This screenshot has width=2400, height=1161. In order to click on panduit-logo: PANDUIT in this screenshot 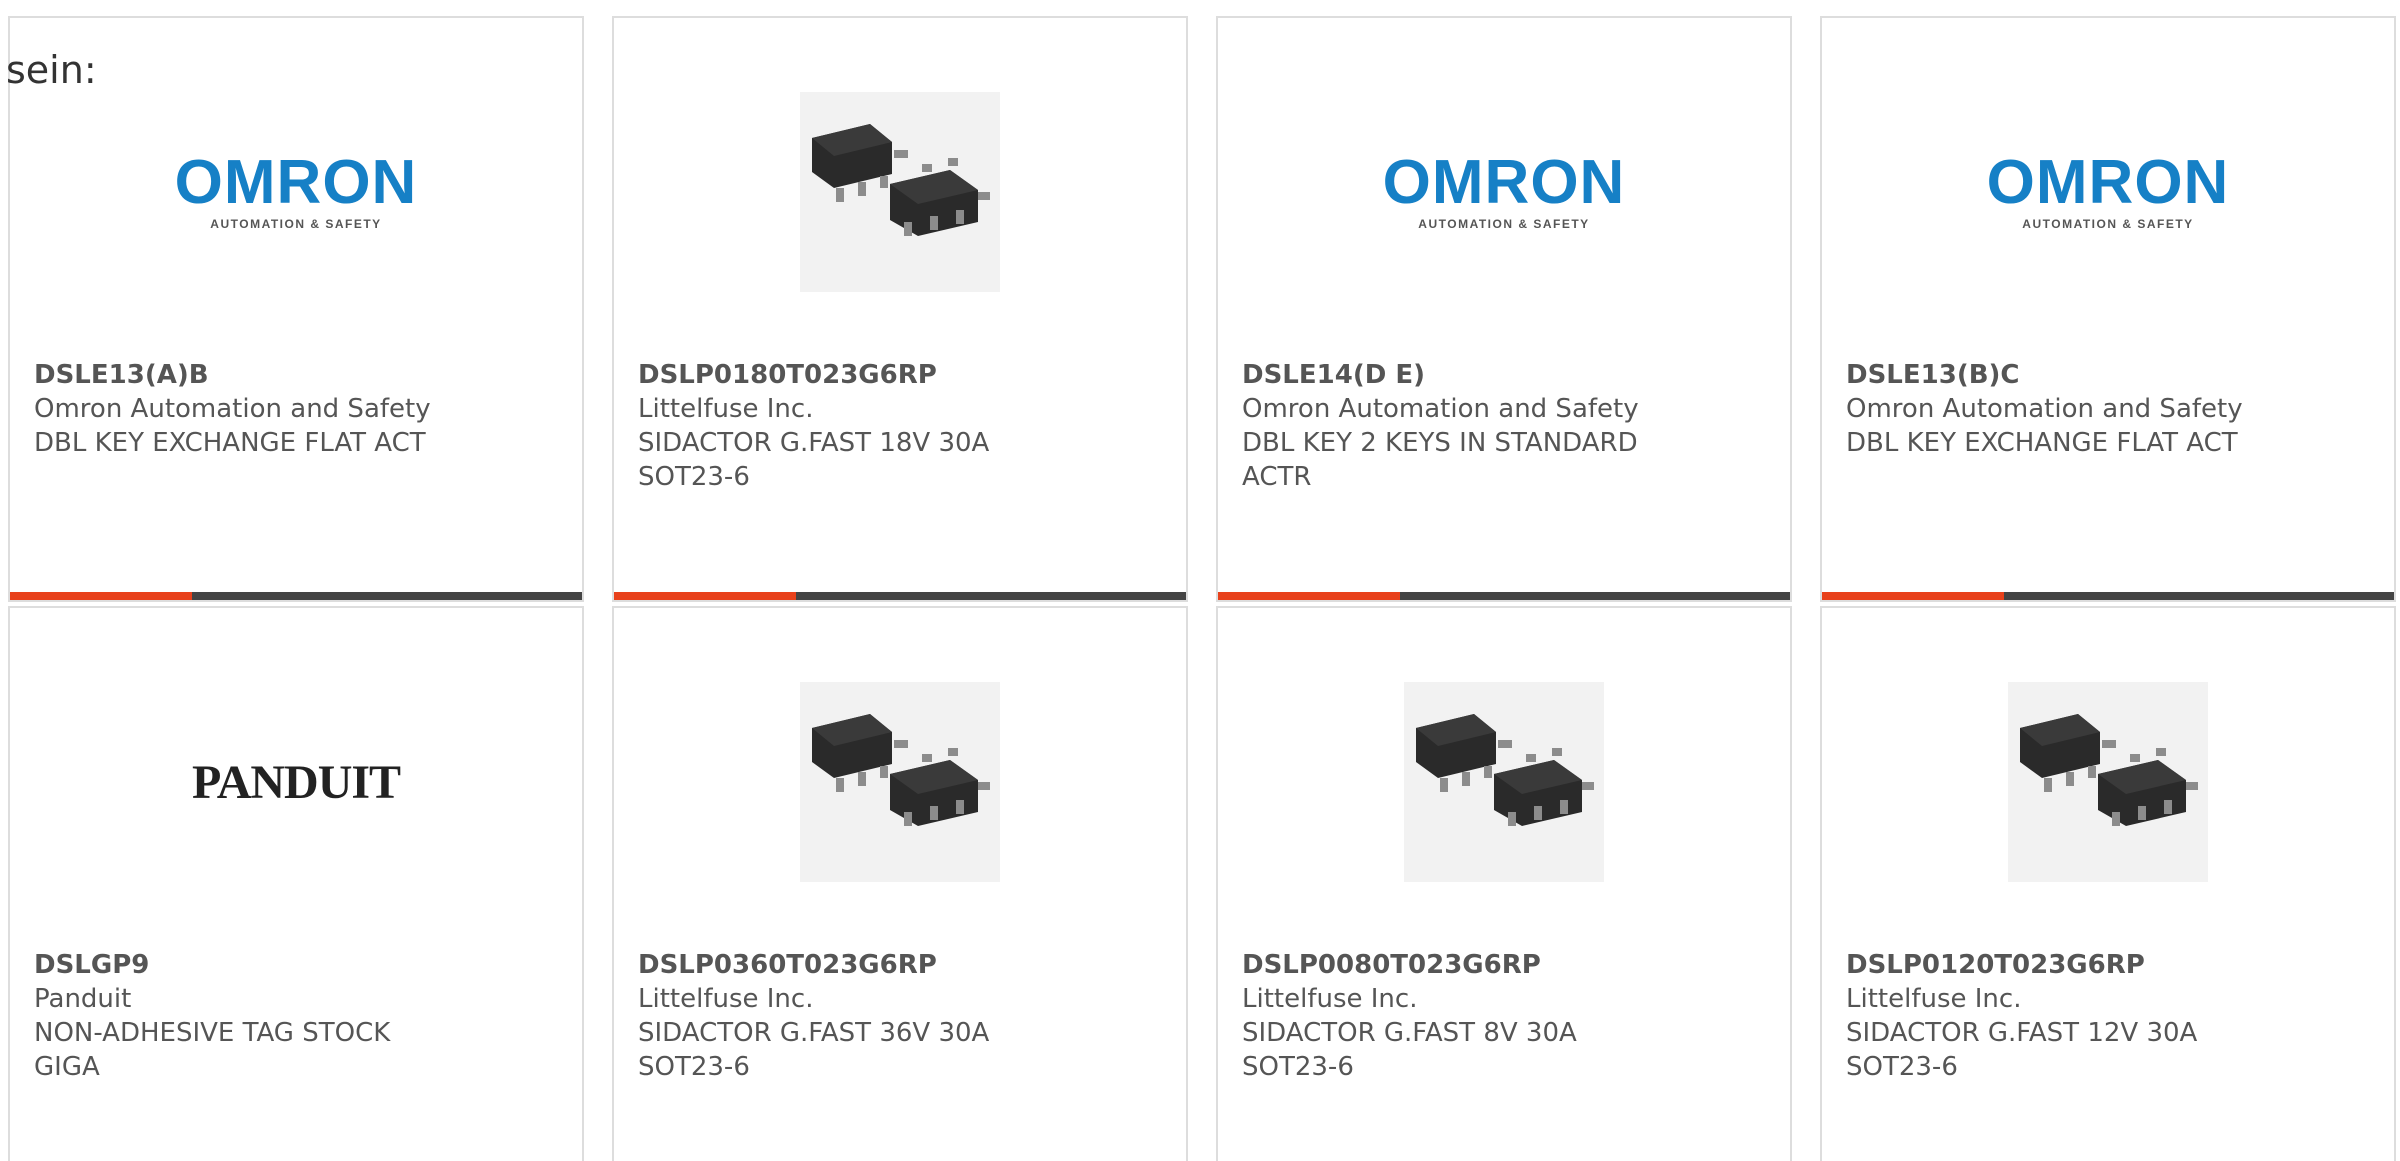, I will do `click(296, 782)`.